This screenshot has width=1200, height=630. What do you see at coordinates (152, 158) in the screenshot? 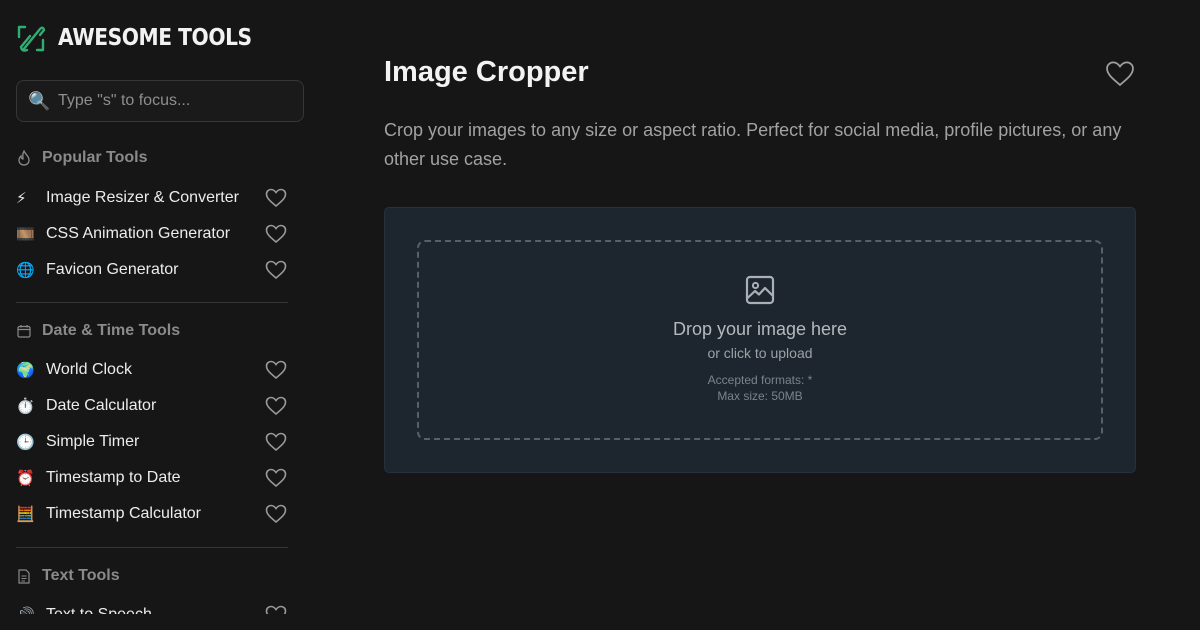
I see `section-header: Popular Tools` at bounding box center [152, 158].